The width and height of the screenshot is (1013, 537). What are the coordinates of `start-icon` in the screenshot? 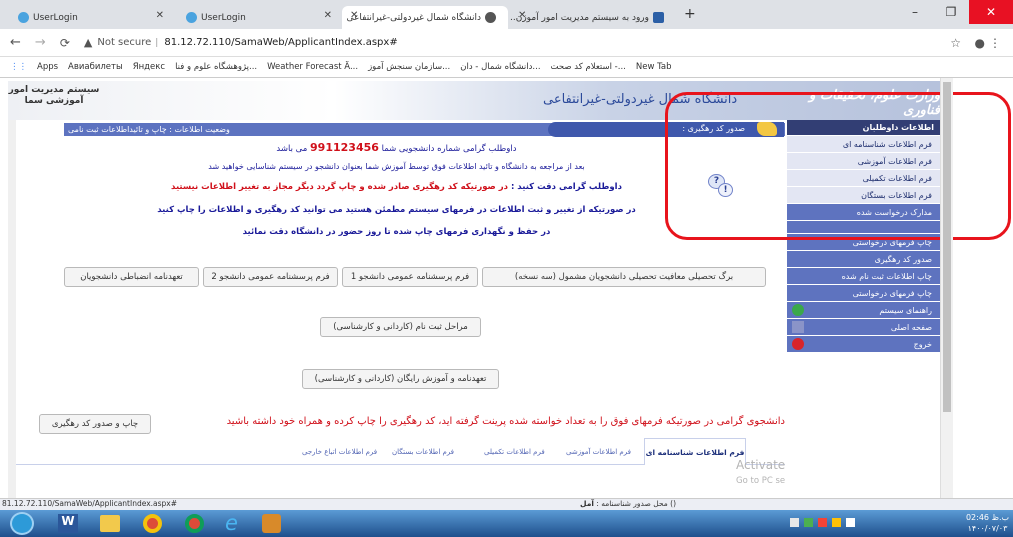 It's located at (22, 523).